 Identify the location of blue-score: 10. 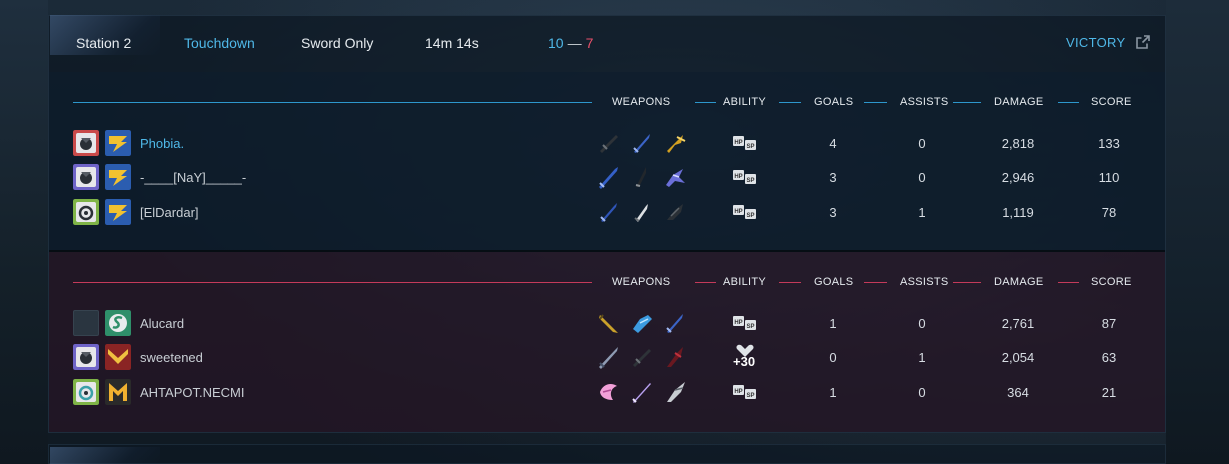
(556, 43).